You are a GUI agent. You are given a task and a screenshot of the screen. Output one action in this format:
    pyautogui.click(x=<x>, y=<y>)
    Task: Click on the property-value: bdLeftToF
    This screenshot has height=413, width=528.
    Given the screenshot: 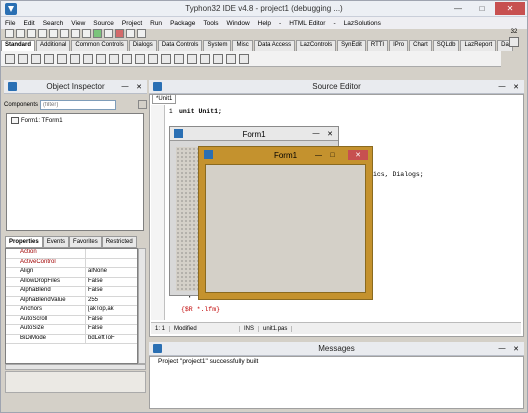 What is the action you would take?
    pyautogui.click(x=100, y=339)
    